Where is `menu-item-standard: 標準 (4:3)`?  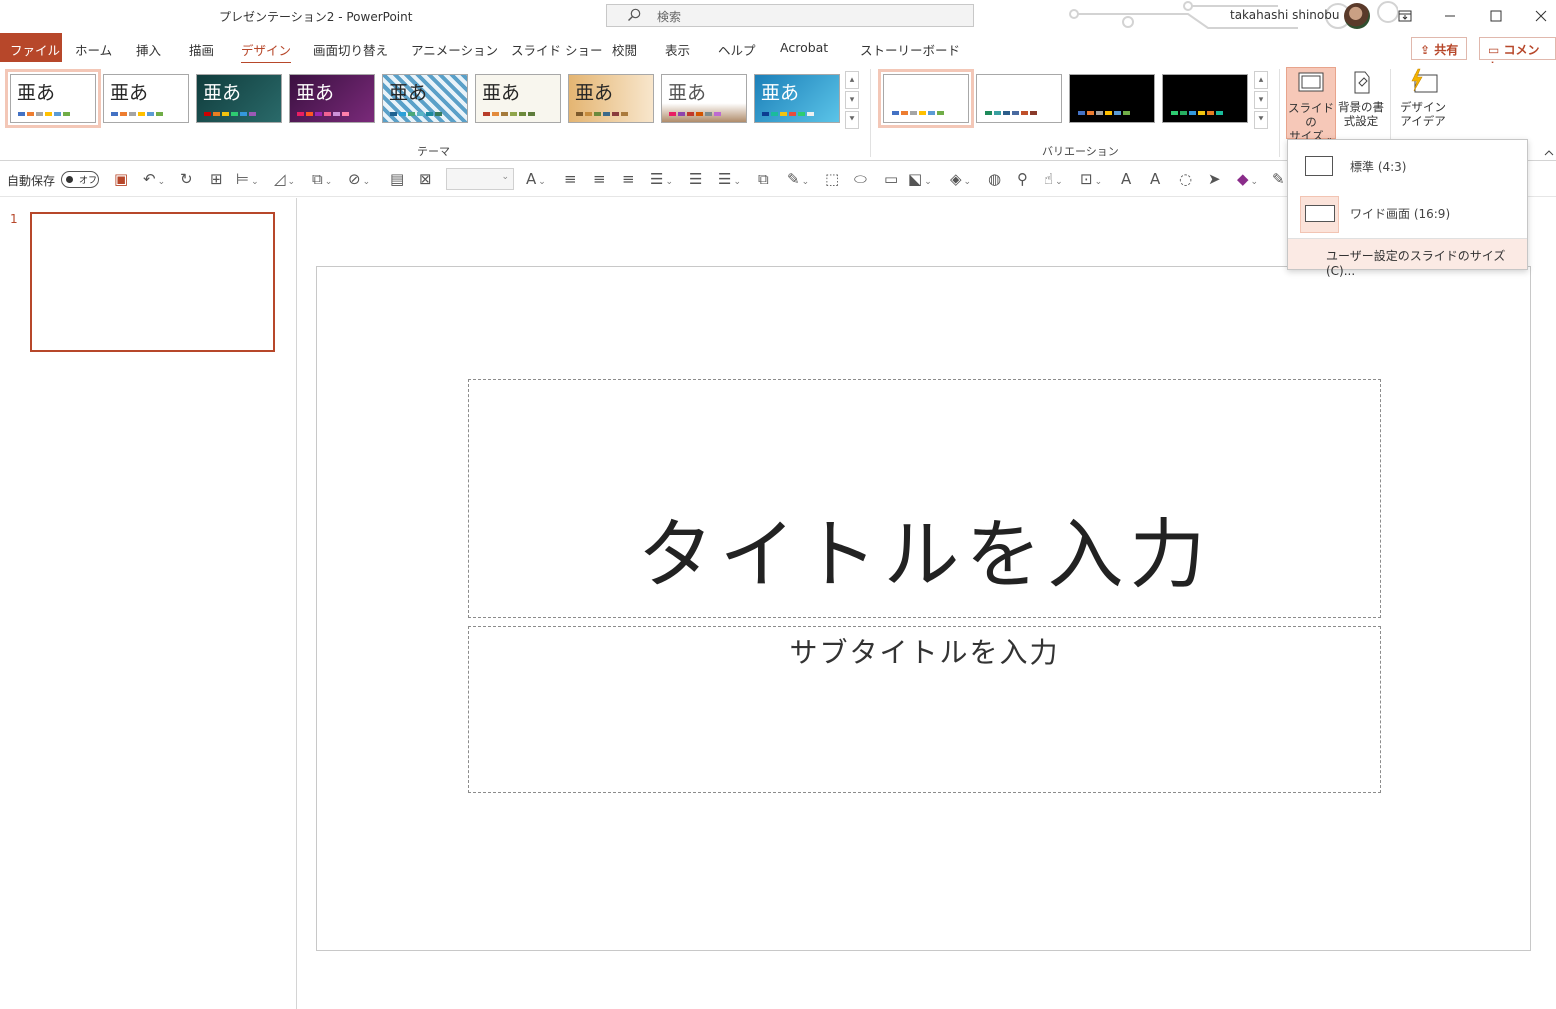 menu-item-standard: 標準 (4:3) is located at coordinates (1407, 165).